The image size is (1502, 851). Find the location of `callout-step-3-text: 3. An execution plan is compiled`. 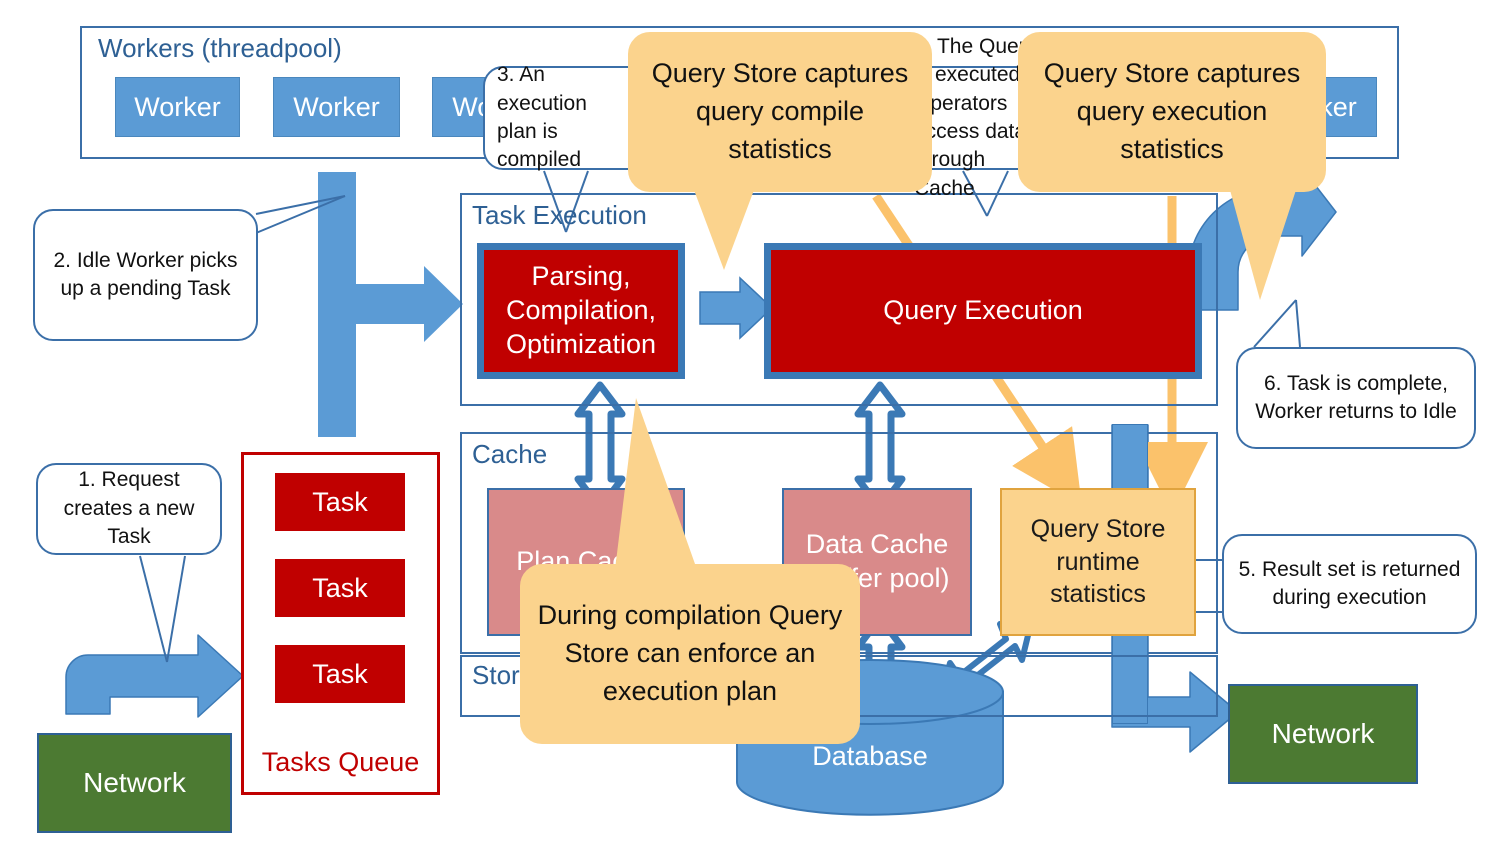

callout-step-3-text: 3. An execution plan is compiled is located at coordinates (542, 117).